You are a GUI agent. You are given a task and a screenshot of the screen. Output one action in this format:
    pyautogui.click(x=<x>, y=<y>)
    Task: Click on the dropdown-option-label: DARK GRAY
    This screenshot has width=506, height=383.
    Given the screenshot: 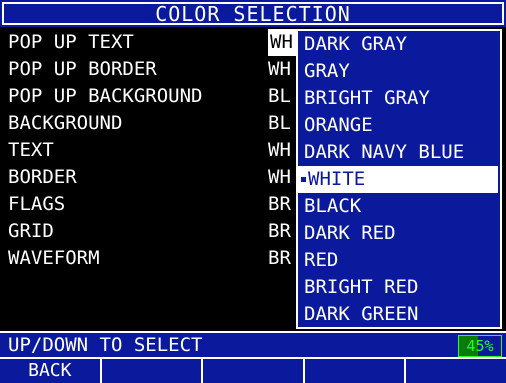 What is the action you would take?
    pyautogui.click(x=355, y=44)
    